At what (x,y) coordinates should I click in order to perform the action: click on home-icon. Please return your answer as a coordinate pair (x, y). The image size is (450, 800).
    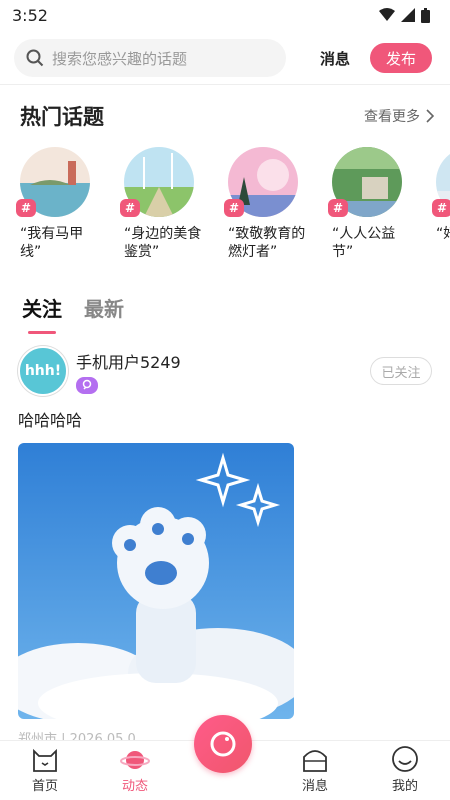
    Looking at the image, I should click on (45, 760).